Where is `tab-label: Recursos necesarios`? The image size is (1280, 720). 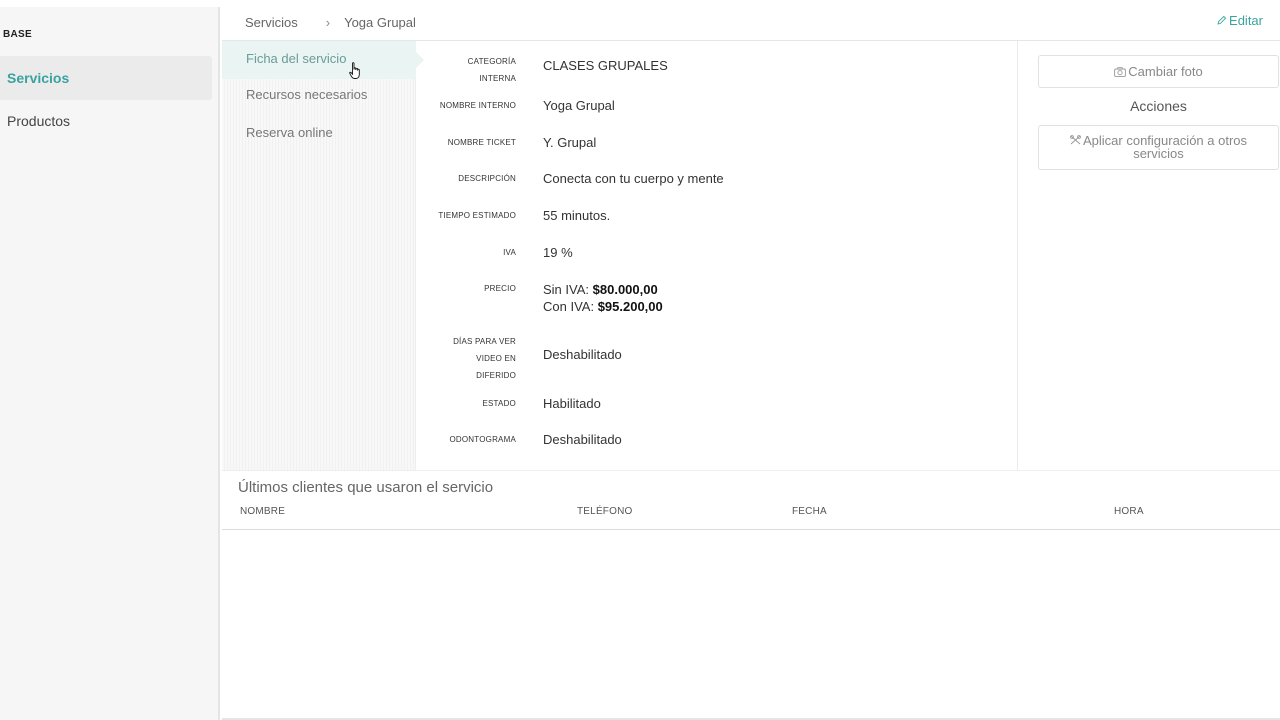 tab-label: Recursos necesarios is located at coordinates (307, 94).